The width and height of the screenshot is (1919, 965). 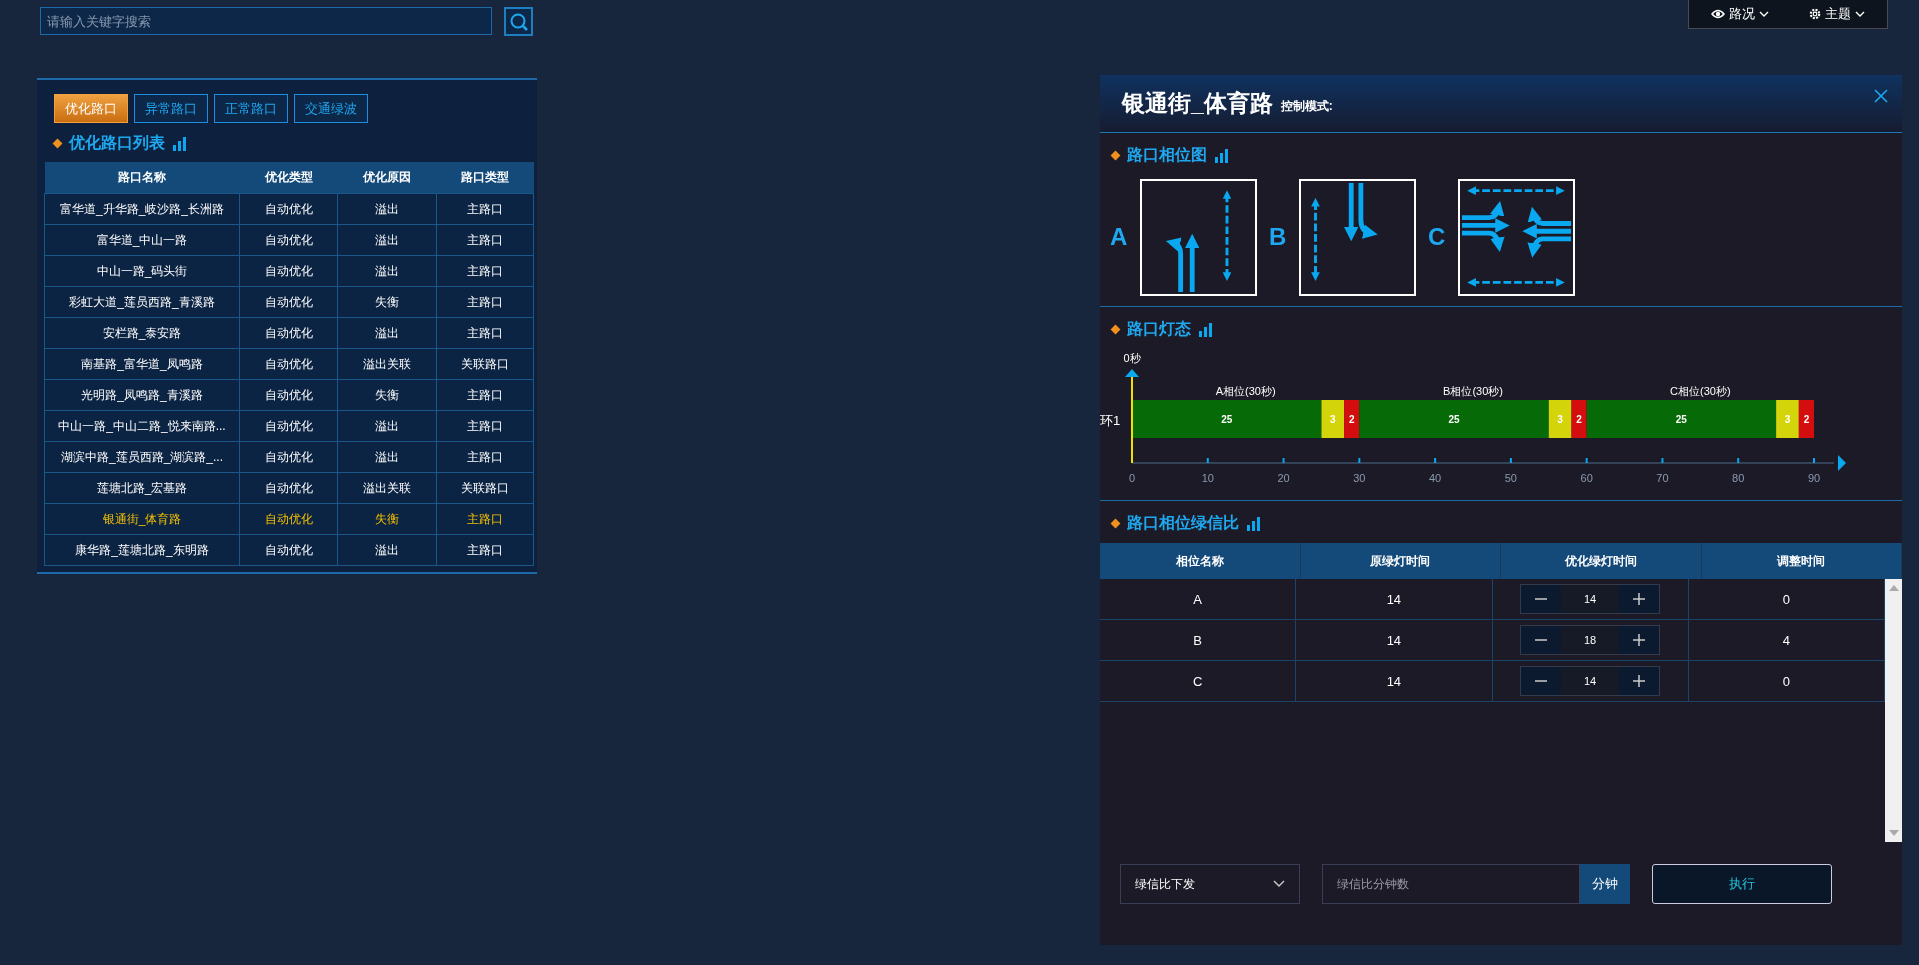 What do you see at coordinates (1605, 884) in the screenshot?
I see `unit-button: 分钟` at bounding box center [1605, 884].